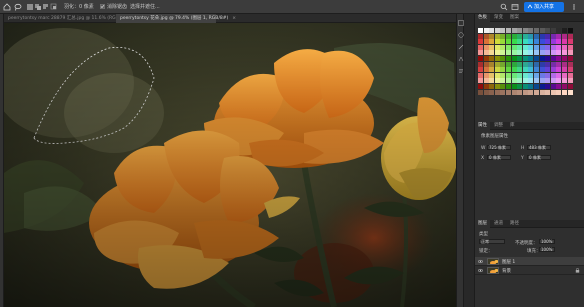 Image resolution: width=584 pixels, height=307 pixels. I want to click on more-icon, so click(574, 7).